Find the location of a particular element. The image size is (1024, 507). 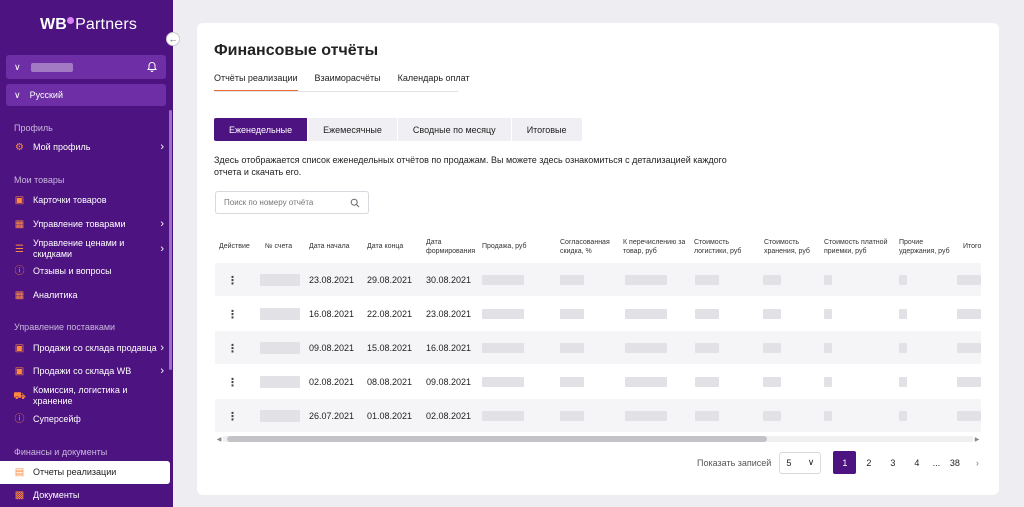

briefcase-icon: ▩ is located at coordinates (19, 495).